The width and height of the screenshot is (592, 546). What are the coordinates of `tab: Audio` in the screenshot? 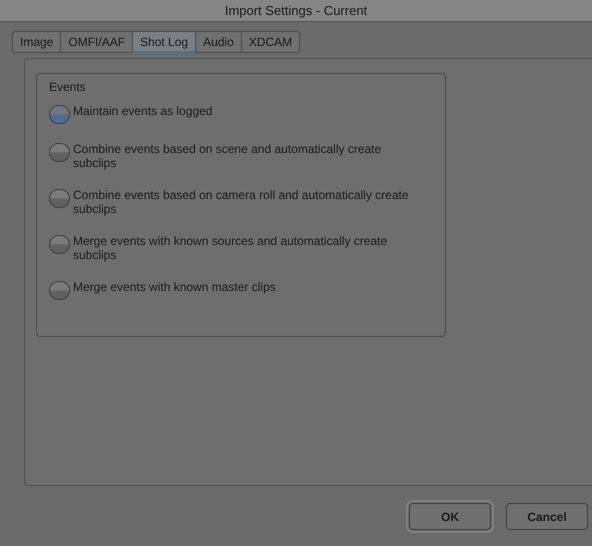 It's located at (218, 42).